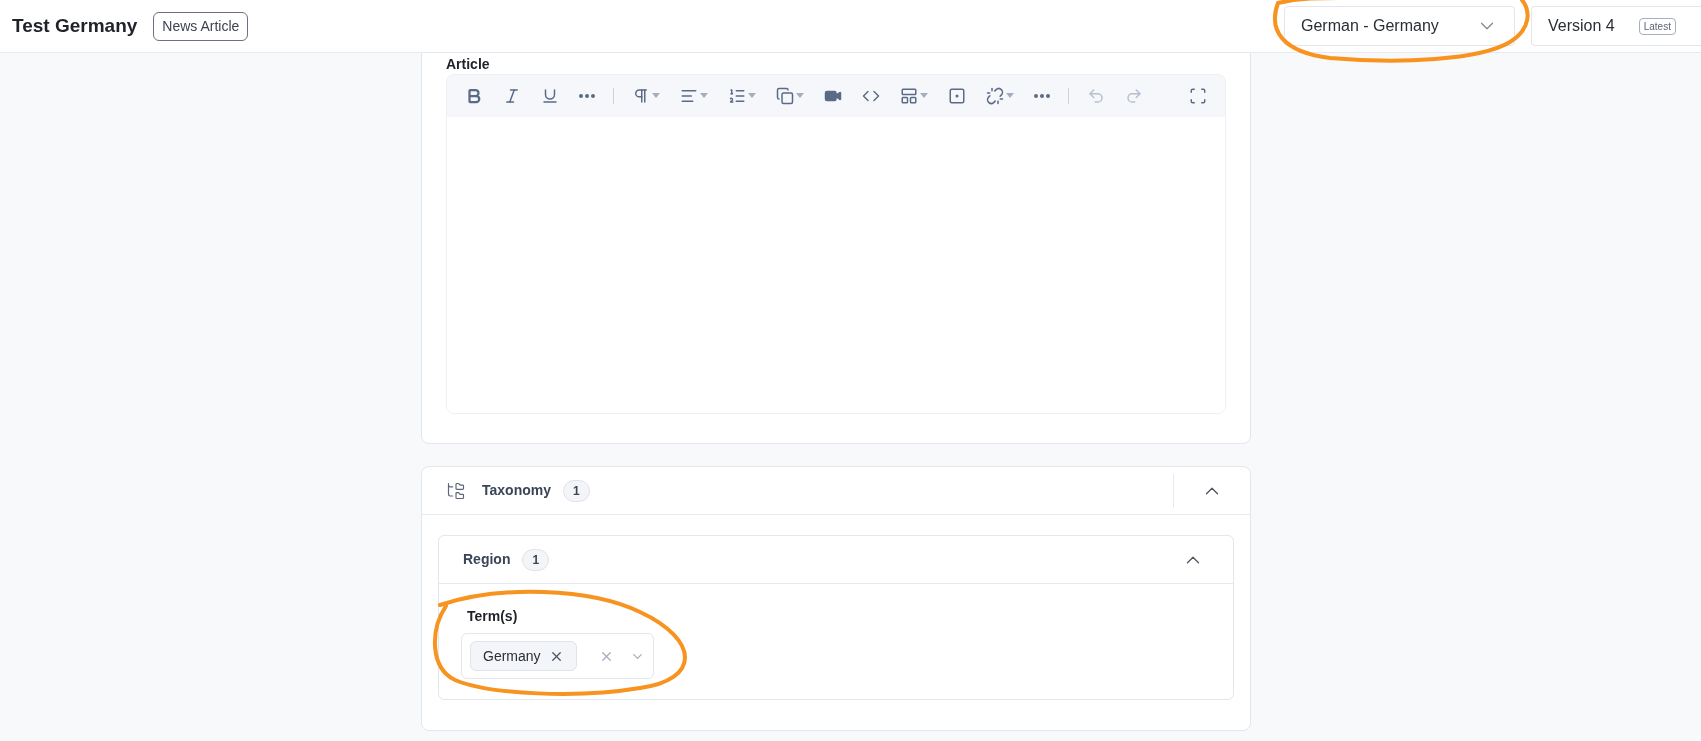 This screenshot has height=741, width=1701. What do you see at coordinates (550, 96) in the screenshot?
I see `underline-icon` at bounding box center [550, 96].